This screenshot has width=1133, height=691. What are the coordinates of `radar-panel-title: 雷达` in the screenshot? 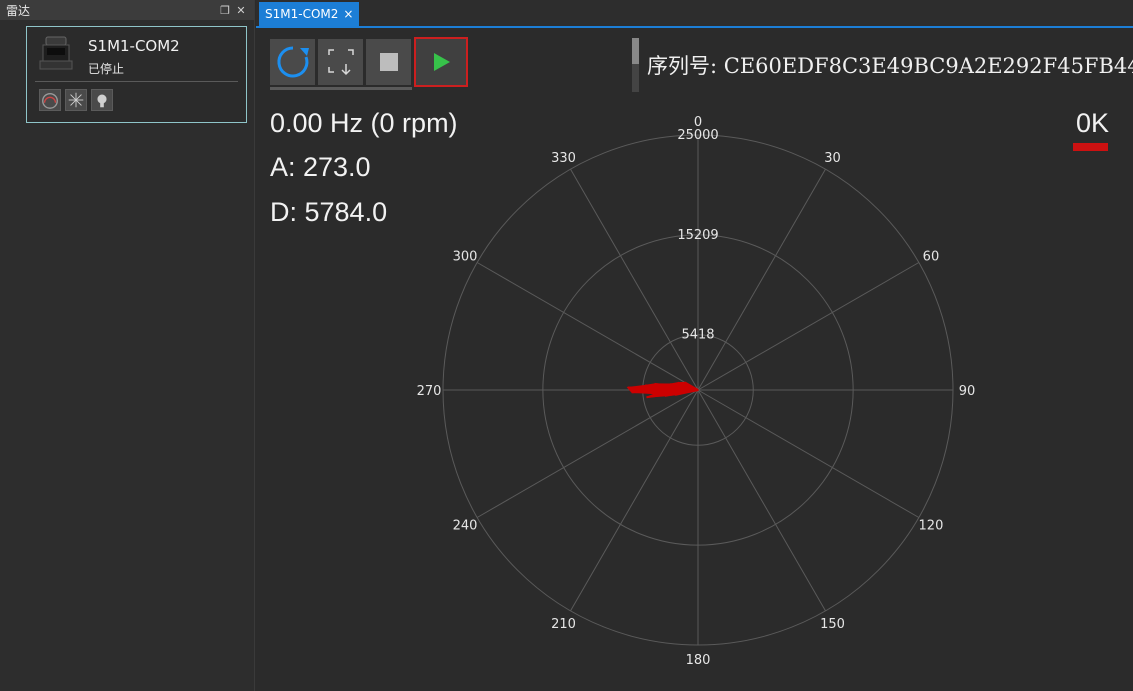 It's located at (18, 10).